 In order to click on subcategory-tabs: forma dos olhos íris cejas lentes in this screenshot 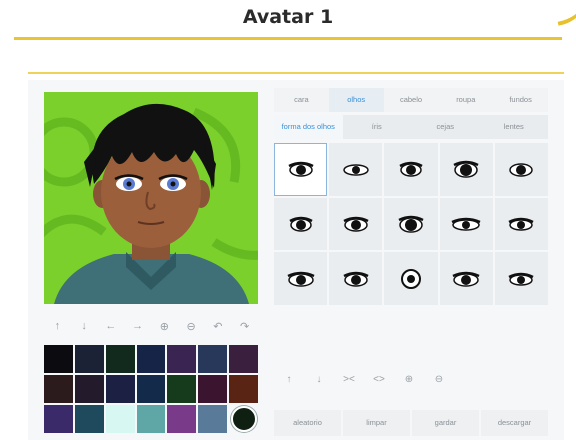, I will do `click(411, 127)`.